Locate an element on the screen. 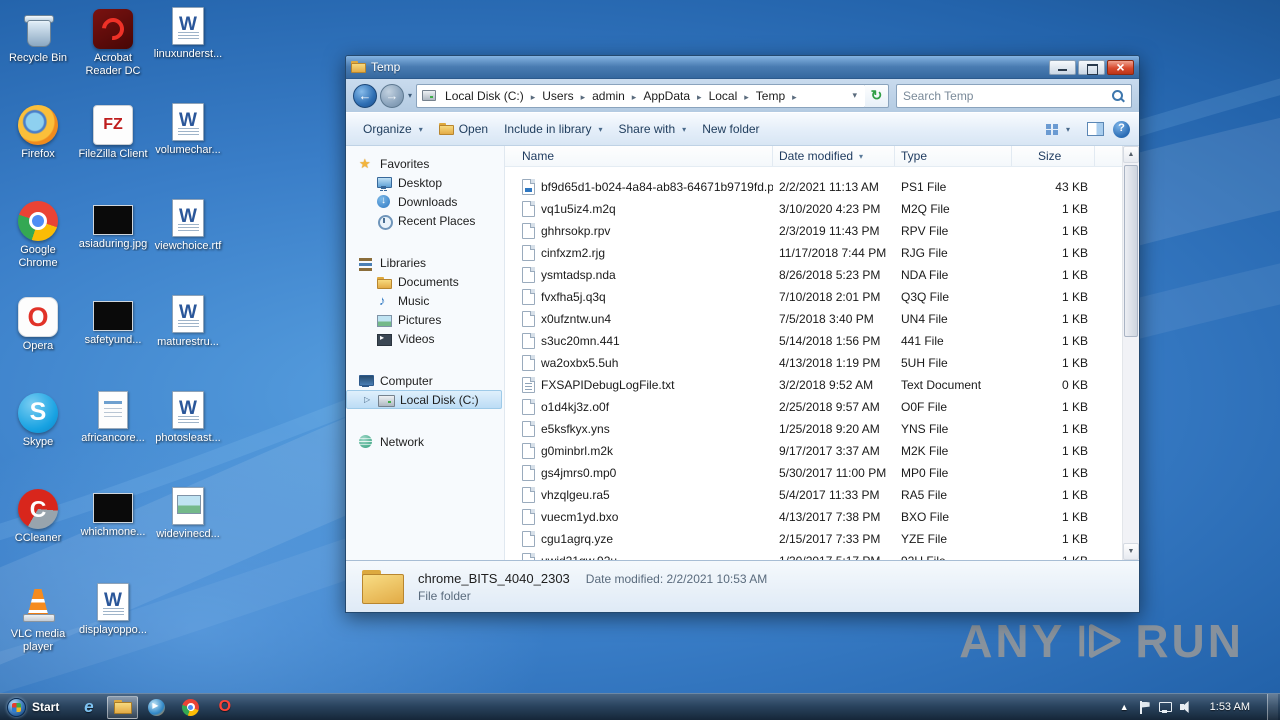 The height and width of the screenshot is (720, 1280). preview-pane-button is located at coordinates (1095, 129).